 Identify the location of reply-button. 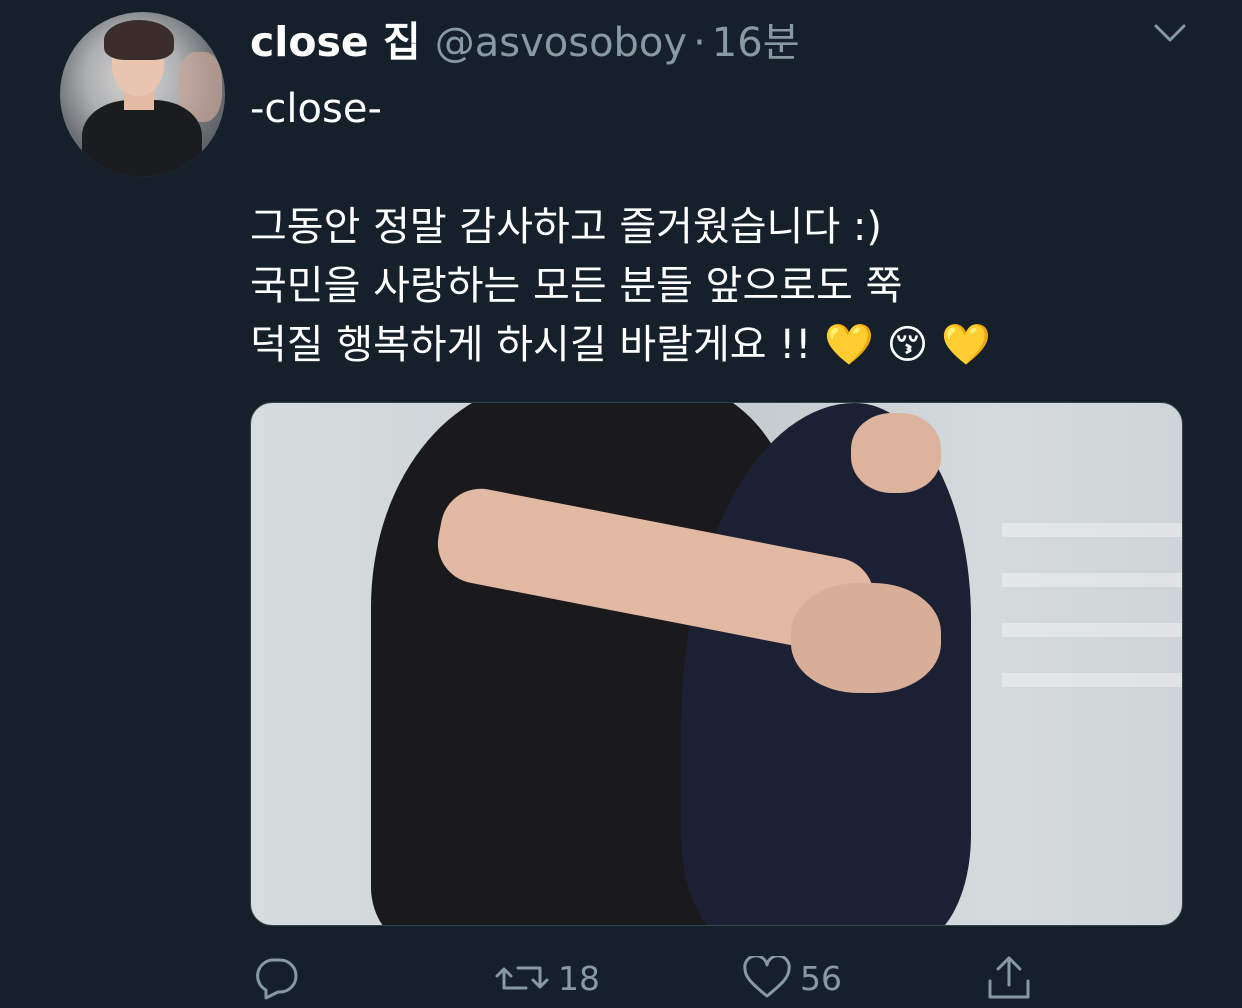
(280, 978).